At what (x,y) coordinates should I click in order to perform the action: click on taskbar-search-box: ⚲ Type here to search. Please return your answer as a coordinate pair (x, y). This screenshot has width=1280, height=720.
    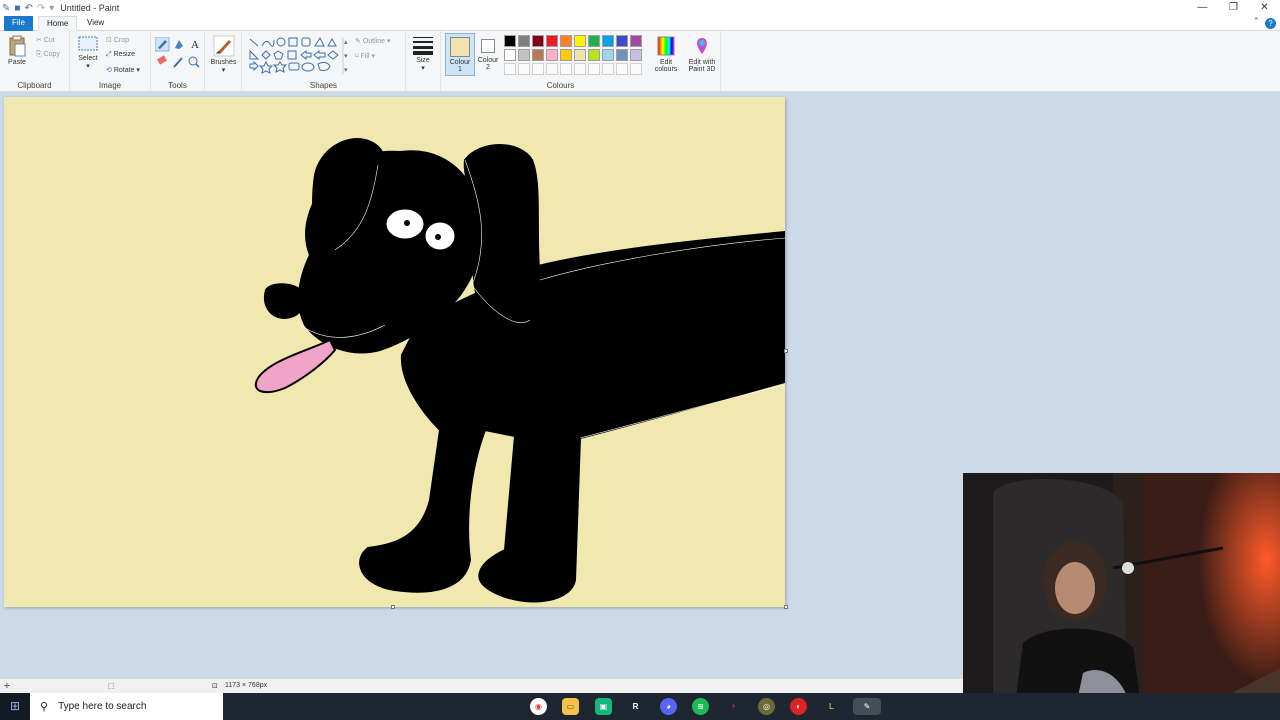
    Looking at the image, I should click on (126, 706).